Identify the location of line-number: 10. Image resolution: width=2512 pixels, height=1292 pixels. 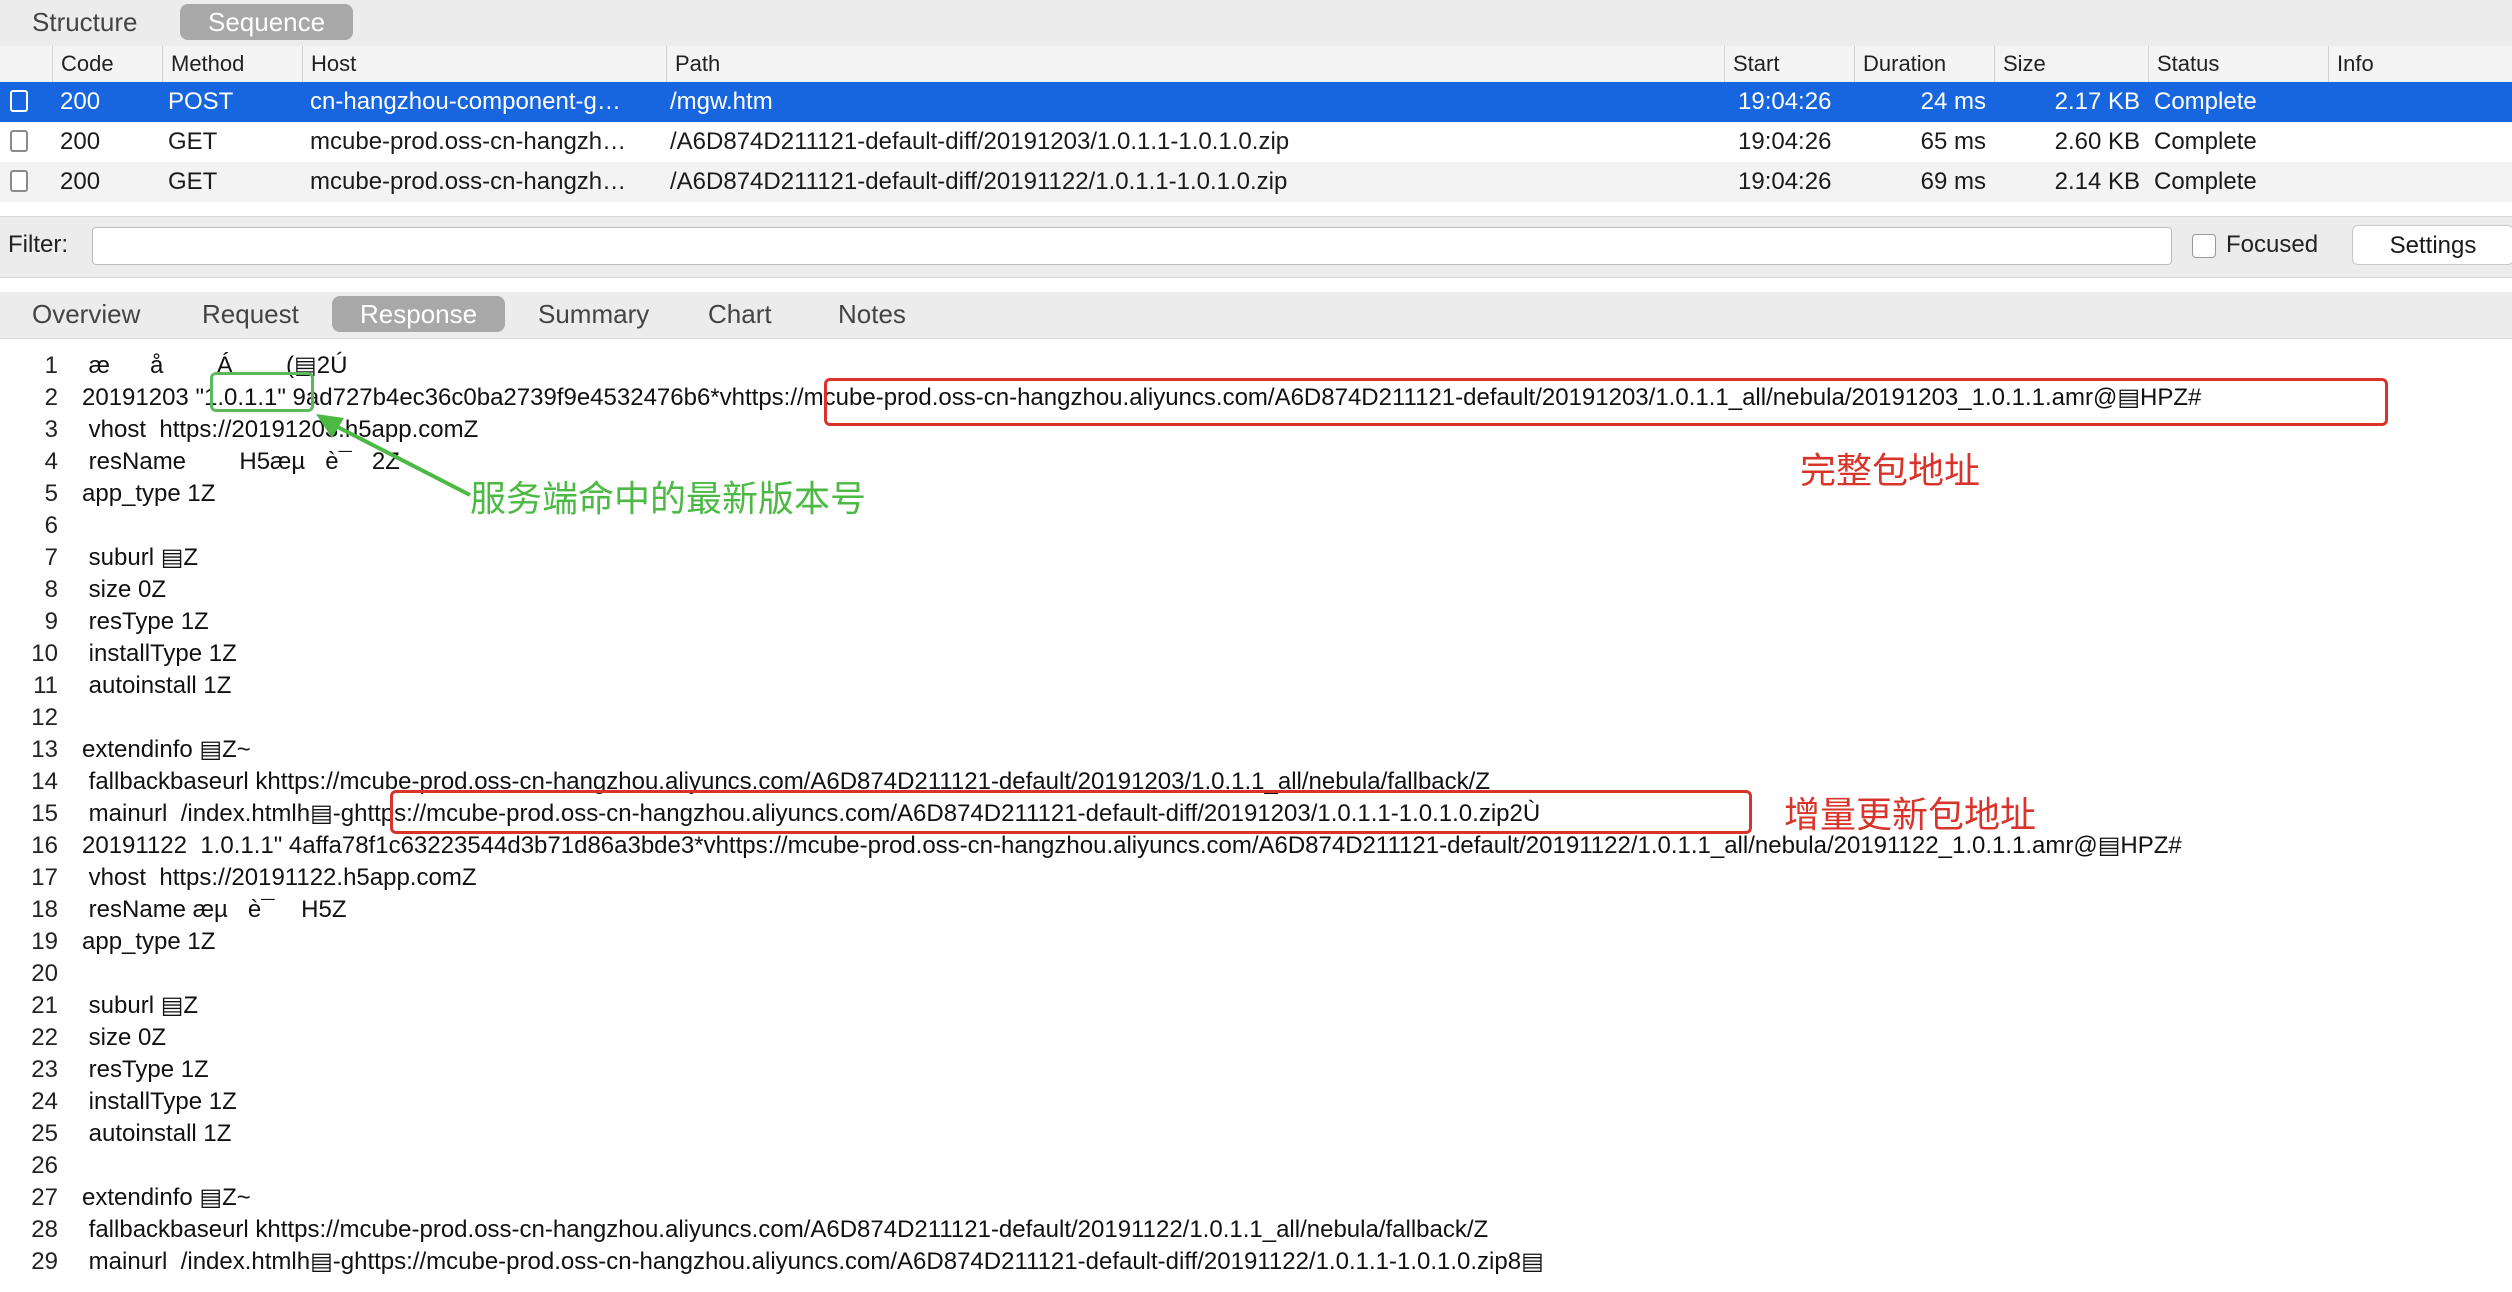
(44, 653).